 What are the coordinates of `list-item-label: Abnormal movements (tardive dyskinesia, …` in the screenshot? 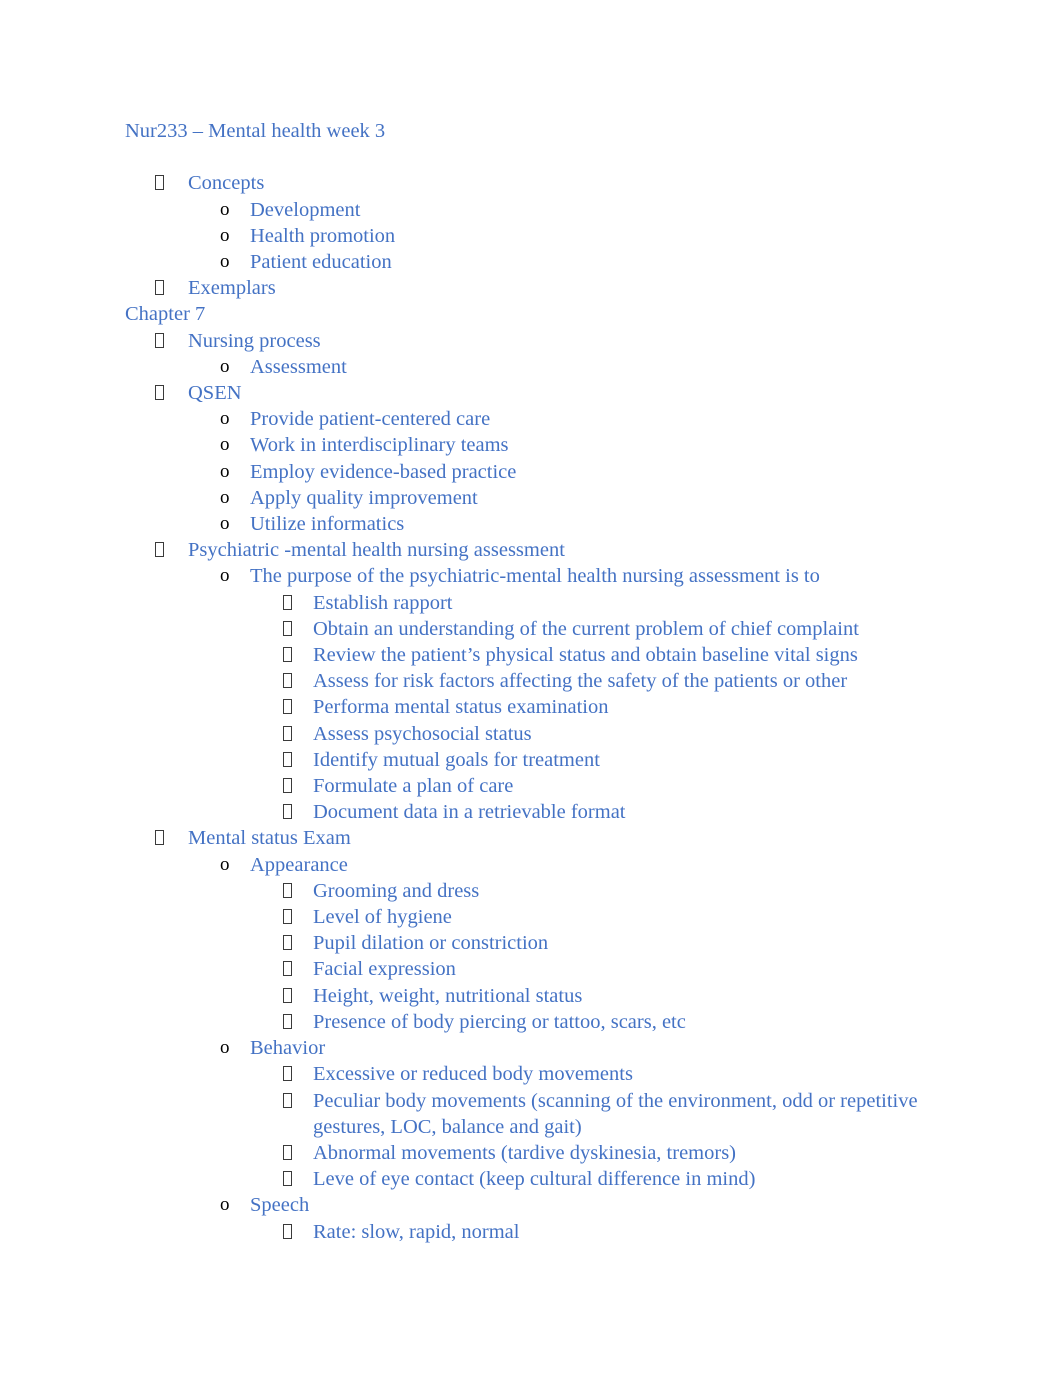 It's located at (524, 1152).